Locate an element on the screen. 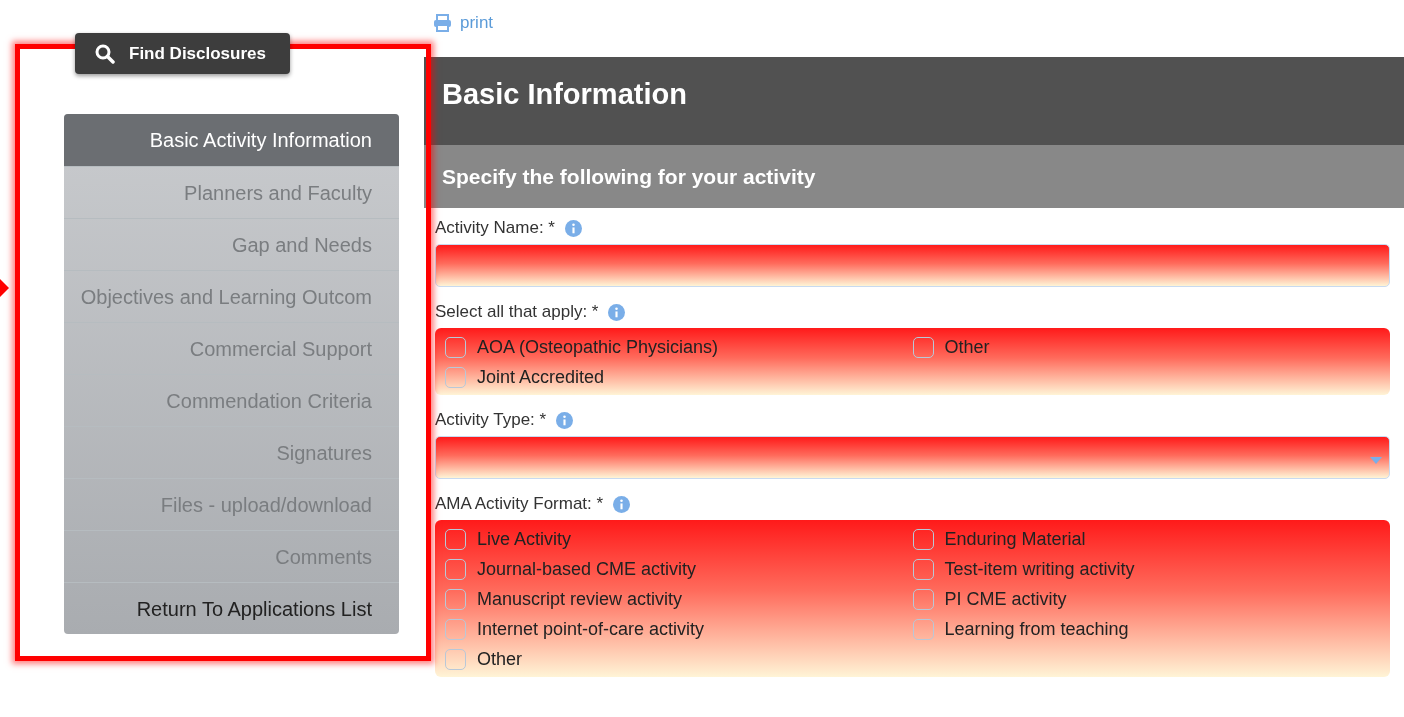 Image resolution: width=1404 pixels, height=717 pixels. sidebar-item: Gap and Needs is located at coordinates (231, 244).